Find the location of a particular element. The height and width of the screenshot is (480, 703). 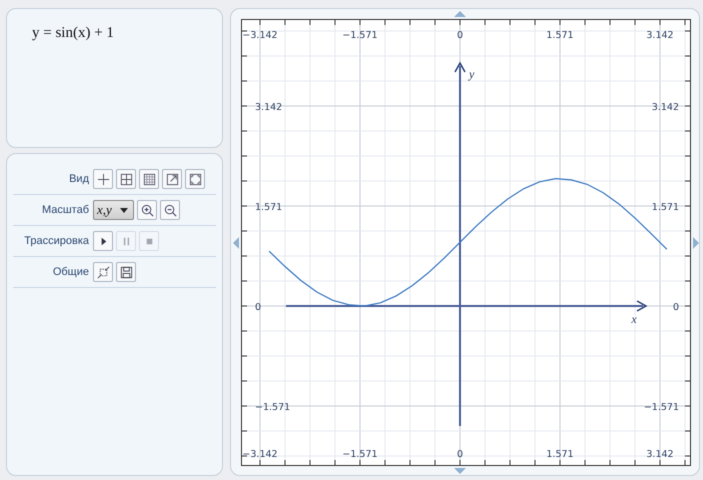

fit-icon is located at coordinates (195, 179).